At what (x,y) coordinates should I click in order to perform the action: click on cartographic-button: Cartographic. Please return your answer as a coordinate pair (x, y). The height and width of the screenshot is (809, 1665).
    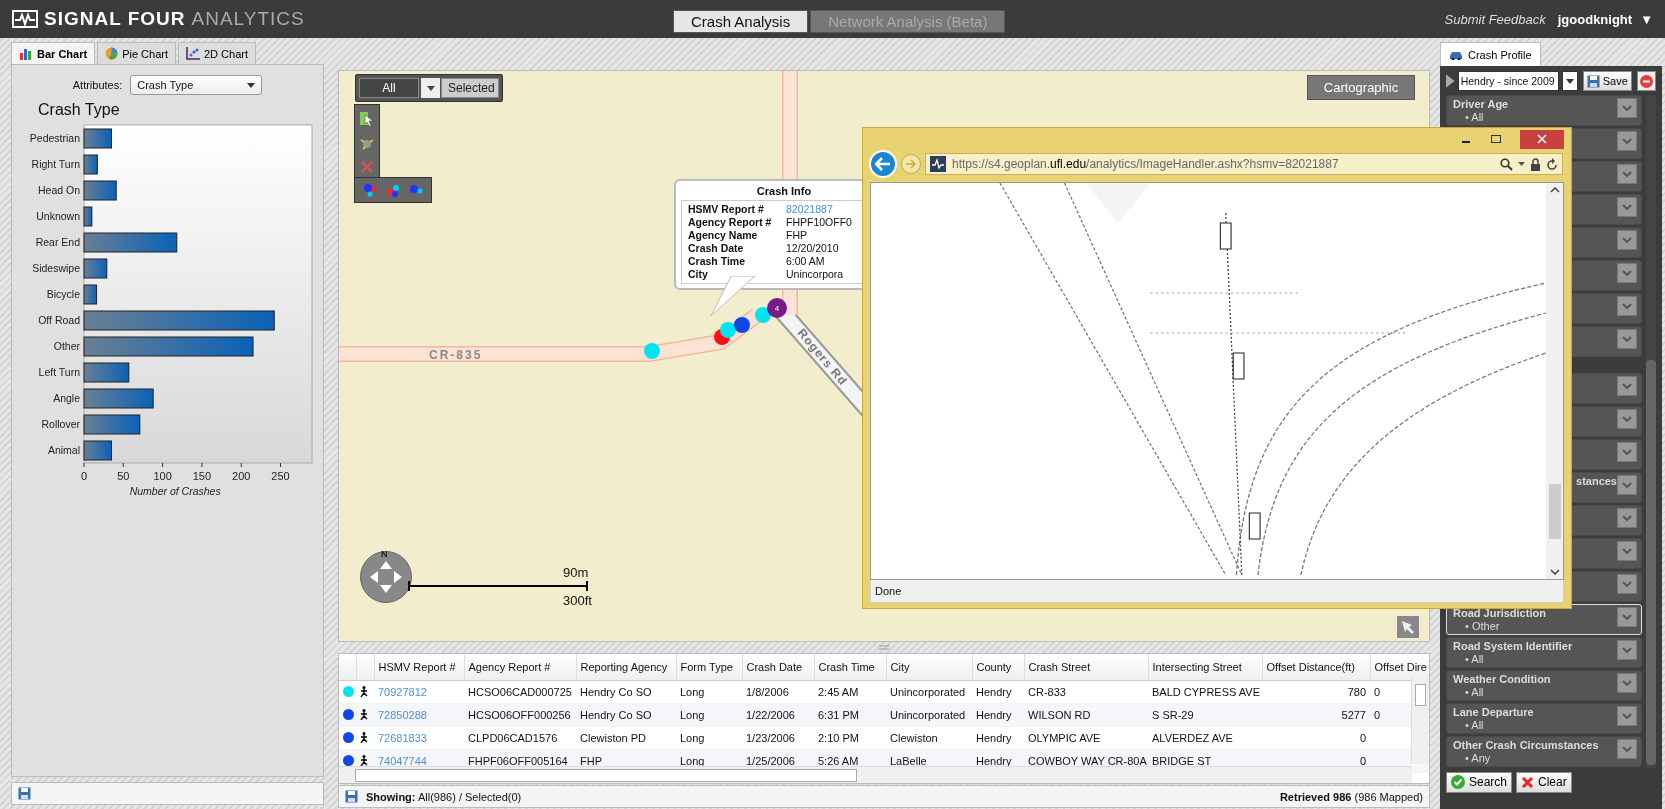
    Looking at the image, I should click on (1361, 87).